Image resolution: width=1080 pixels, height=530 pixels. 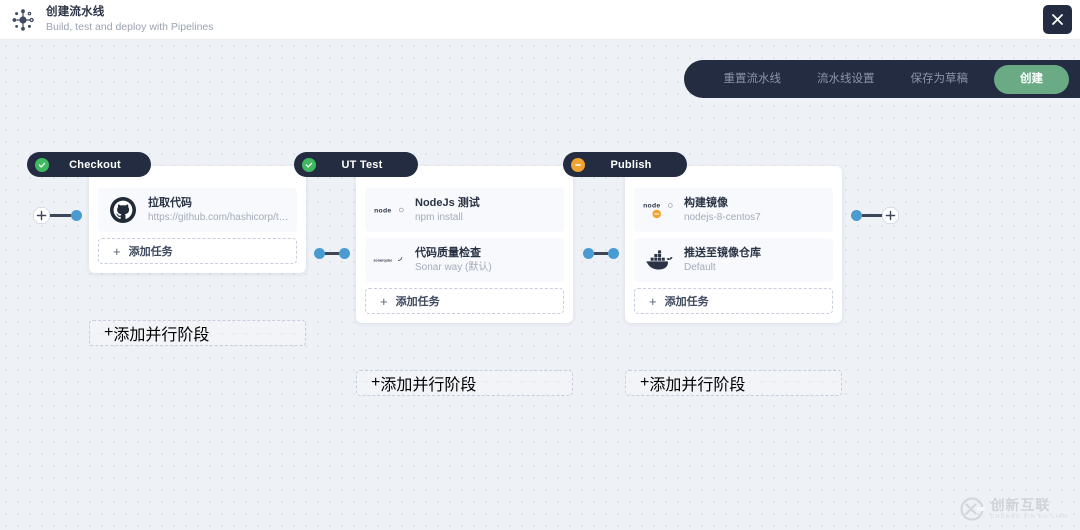 I want to click on save-draft-button: 保存为草稿, so click(x=940, y=79).